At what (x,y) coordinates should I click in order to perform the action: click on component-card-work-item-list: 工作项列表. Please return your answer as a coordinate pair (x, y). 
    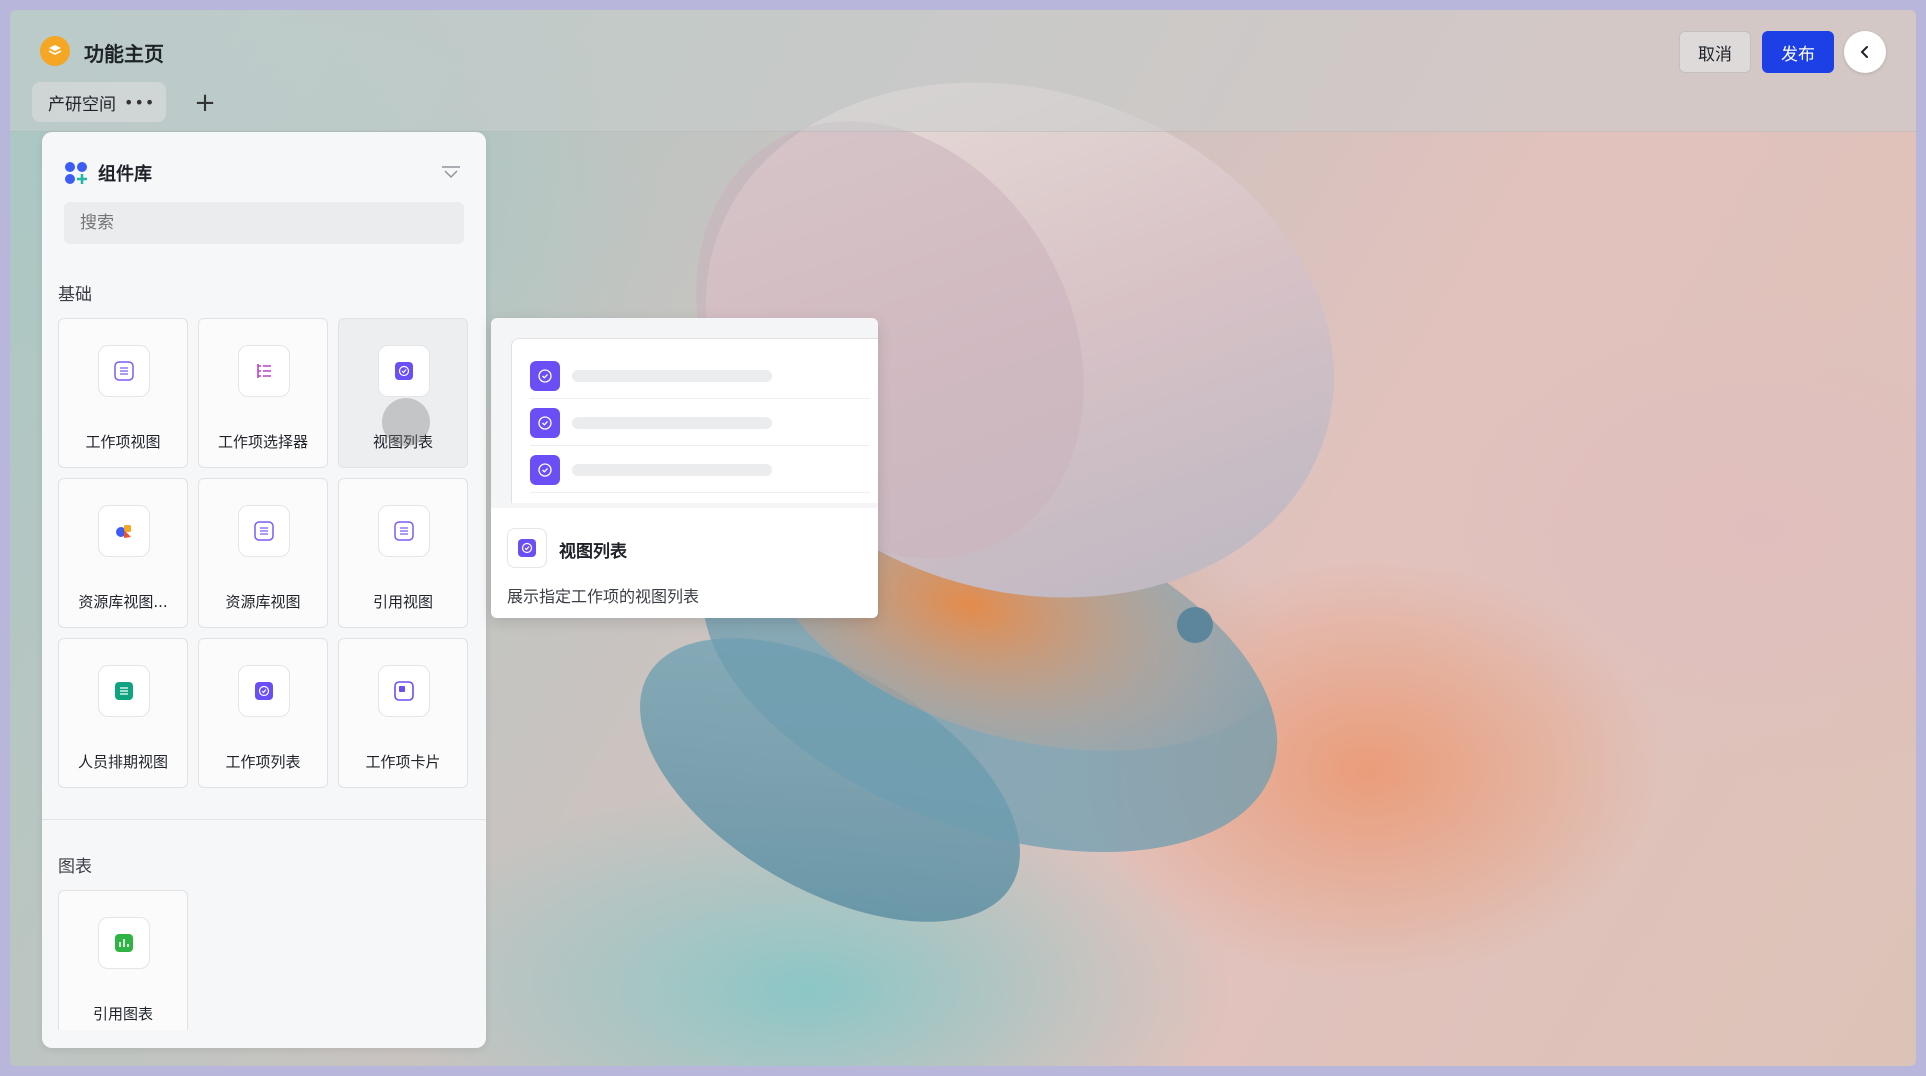
    Looking at the image, I should click on (263, 713).